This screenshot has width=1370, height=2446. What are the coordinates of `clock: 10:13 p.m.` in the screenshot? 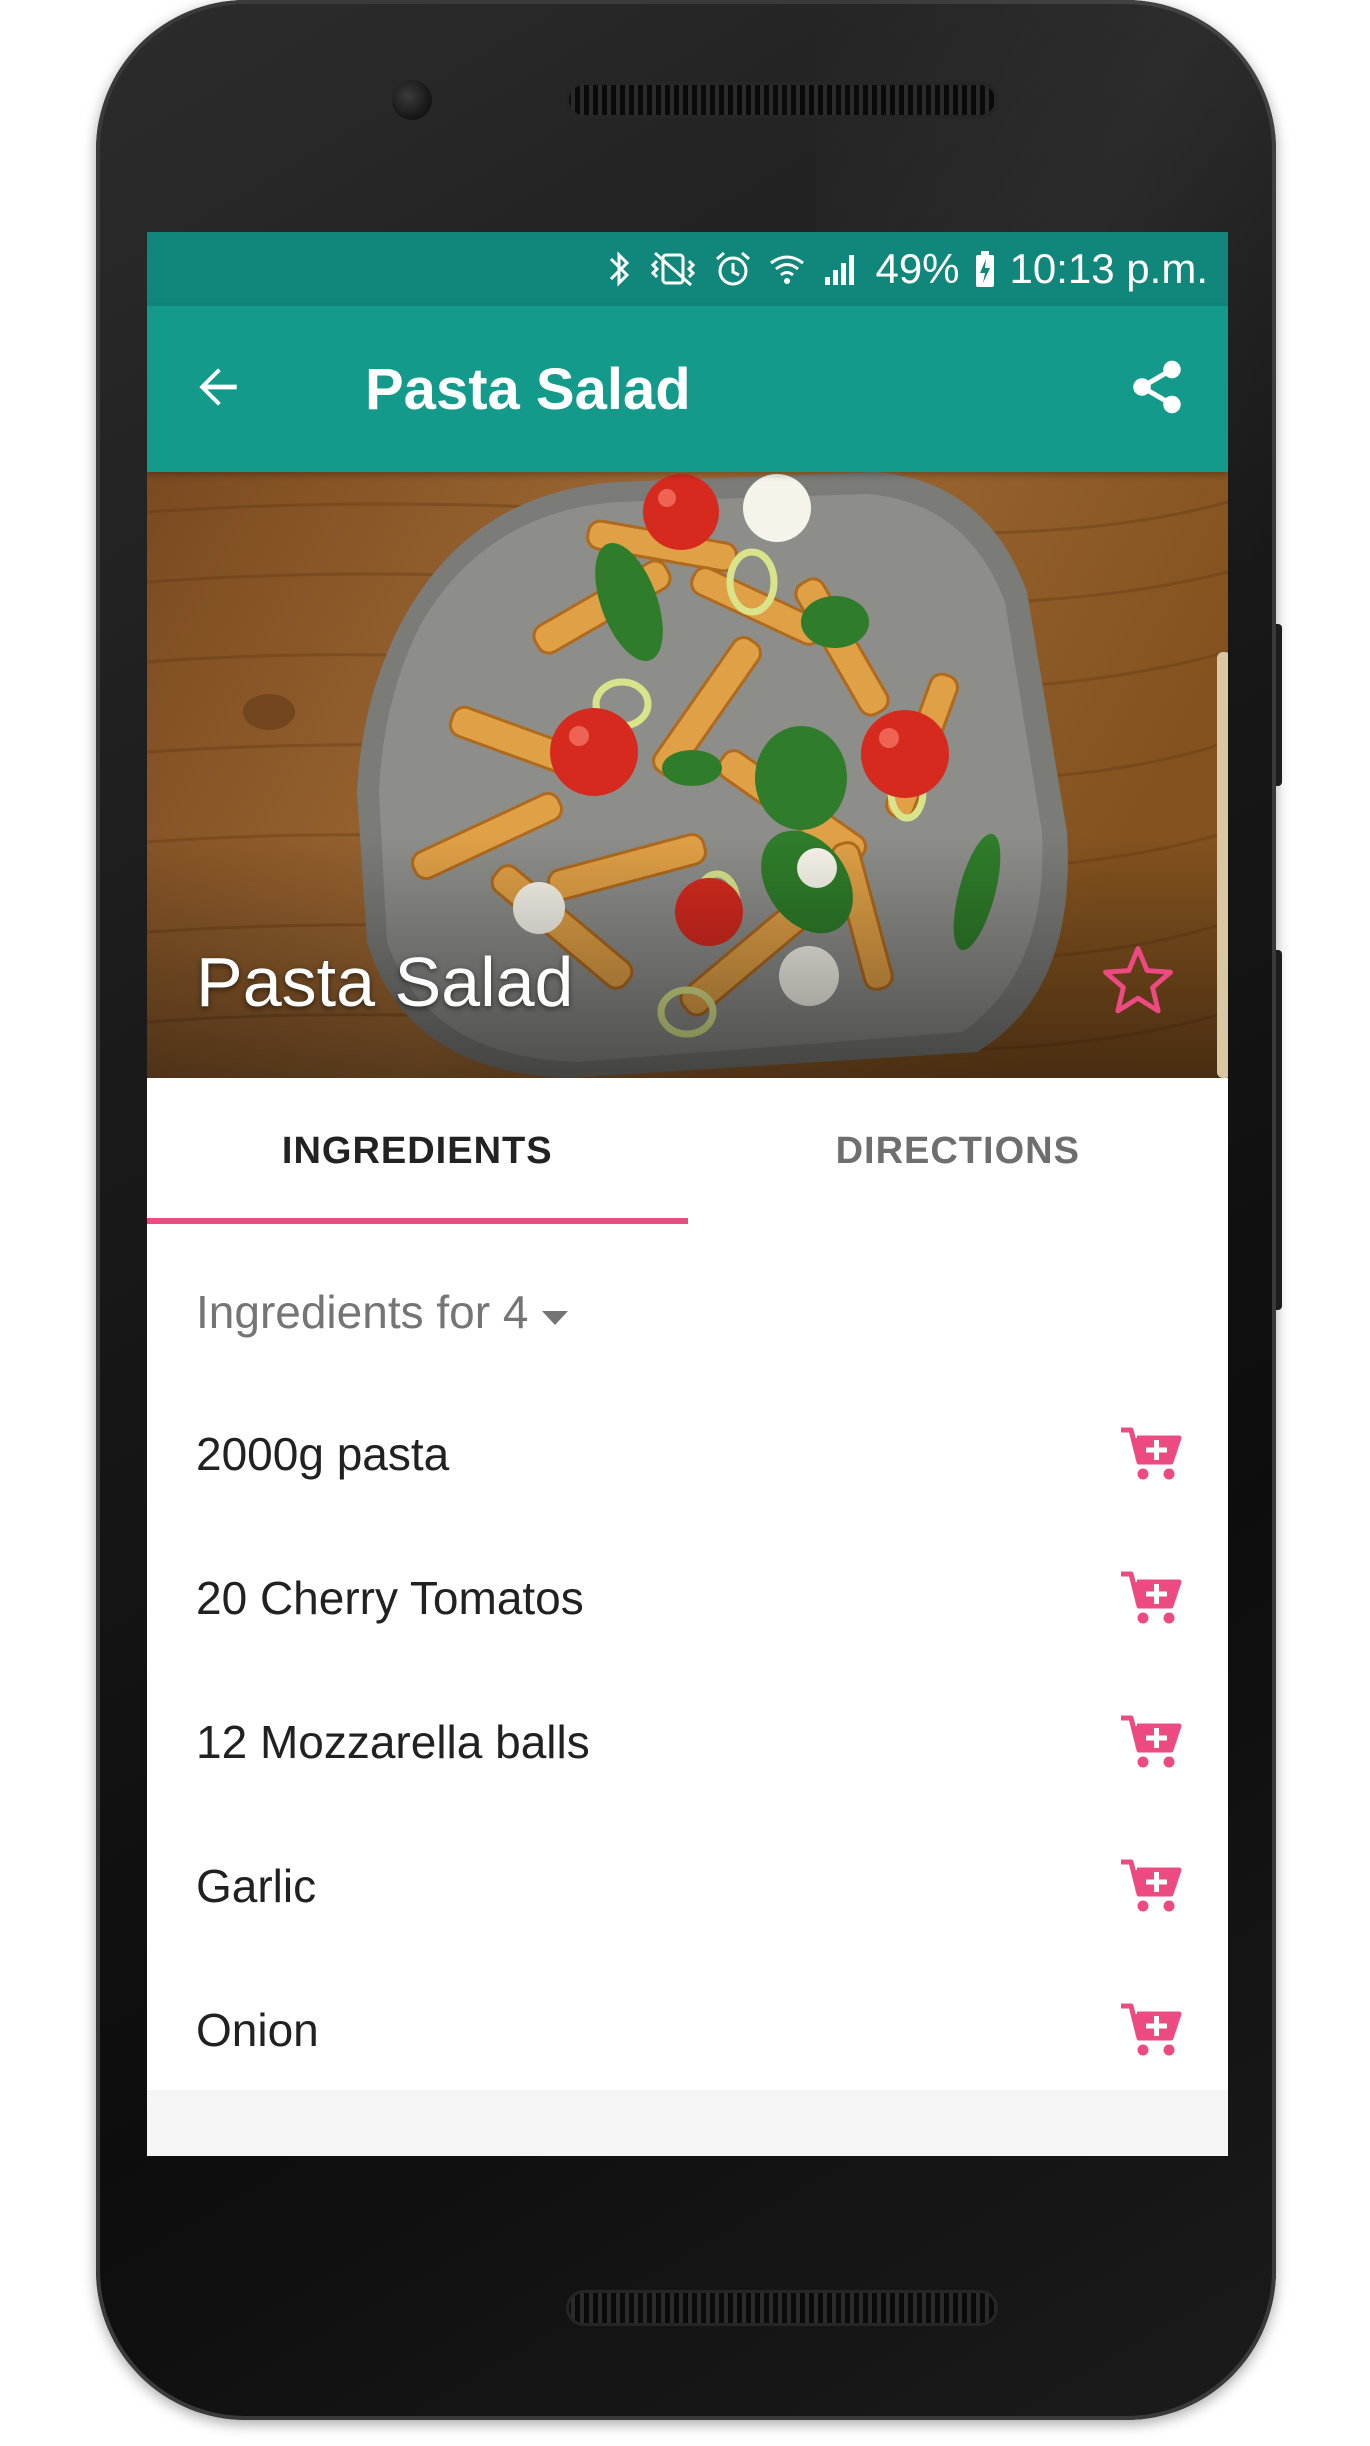 It's located at (1108, 268).